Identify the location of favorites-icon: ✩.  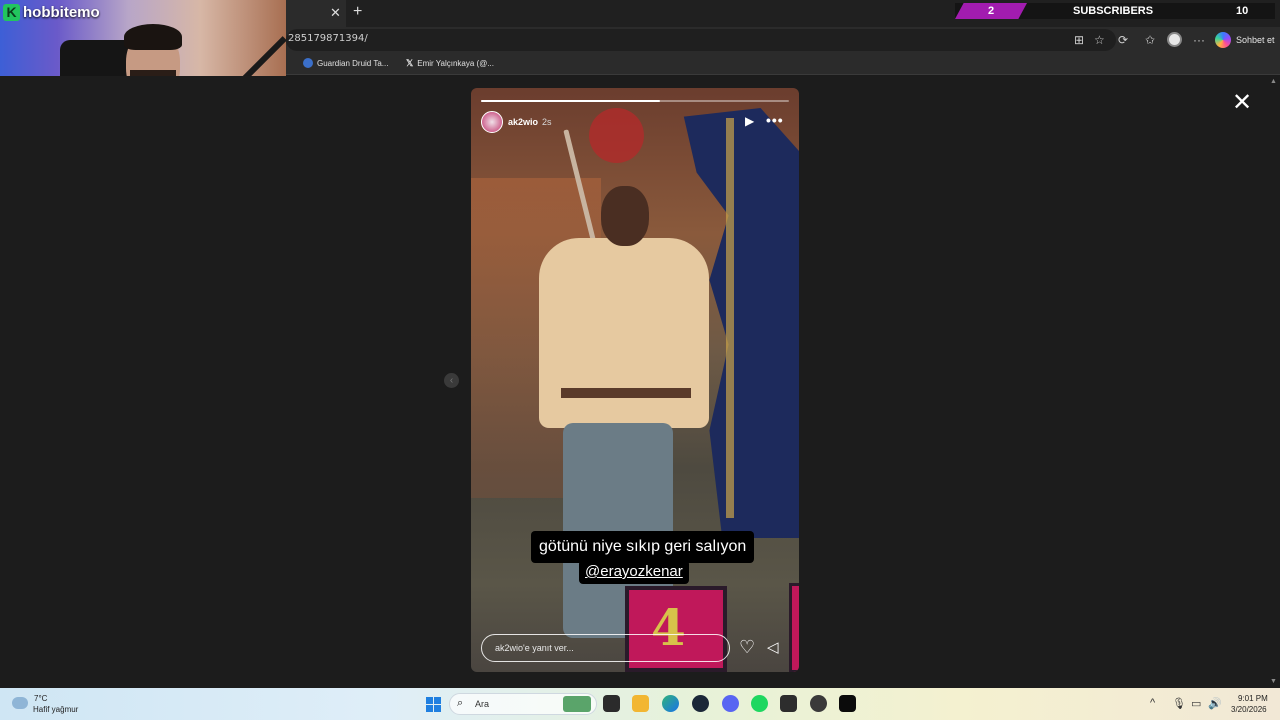
(1150, 40).